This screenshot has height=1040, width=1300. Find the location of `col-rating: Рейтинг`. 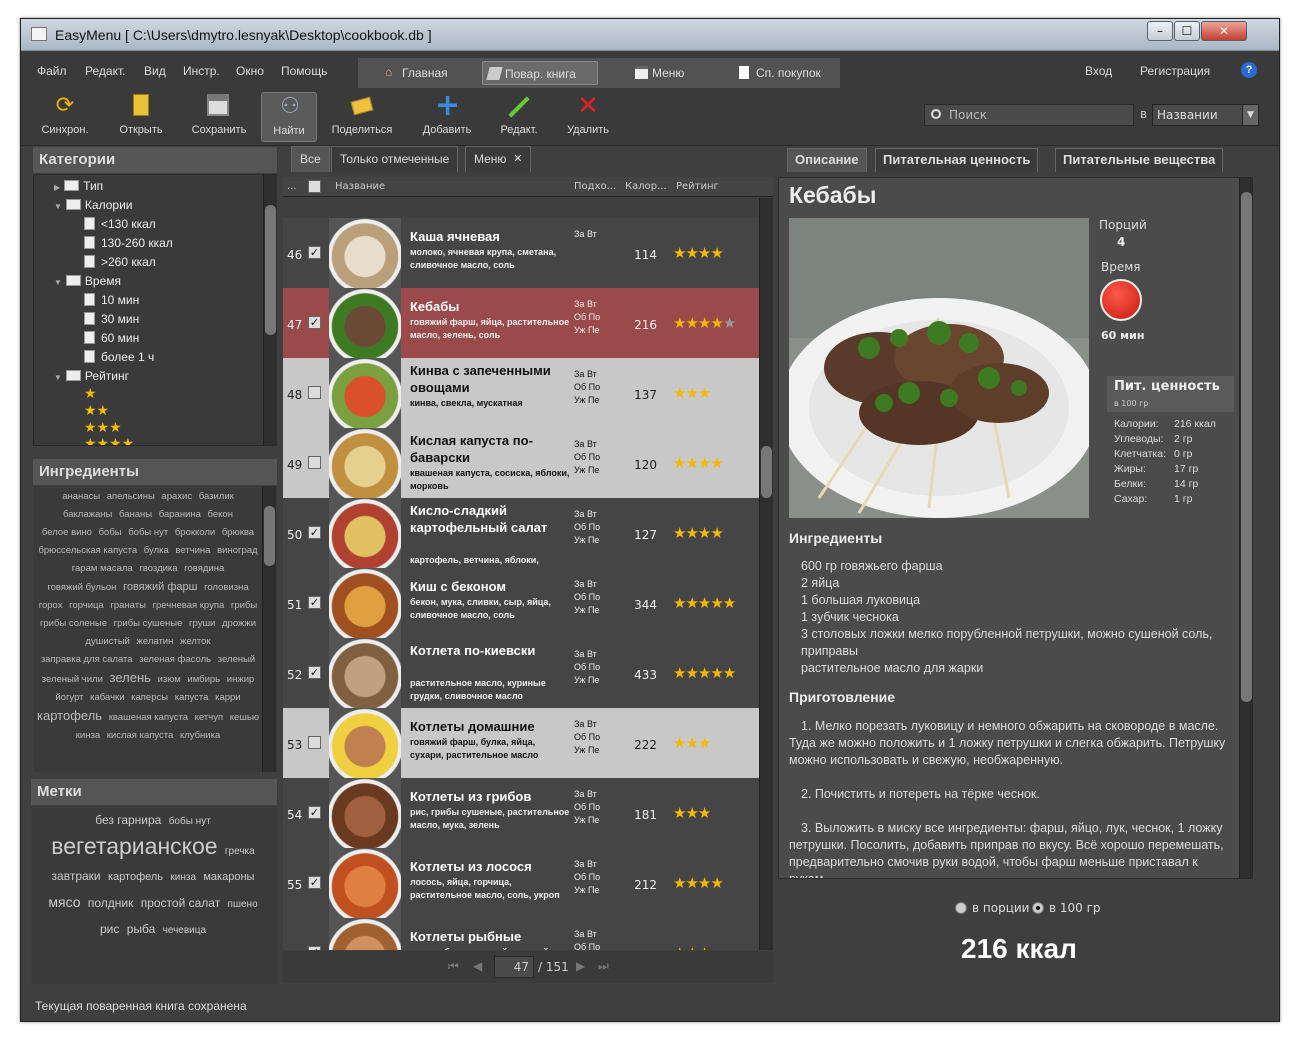

col-rating: Рейтинг is located at coordinates (697, 186).